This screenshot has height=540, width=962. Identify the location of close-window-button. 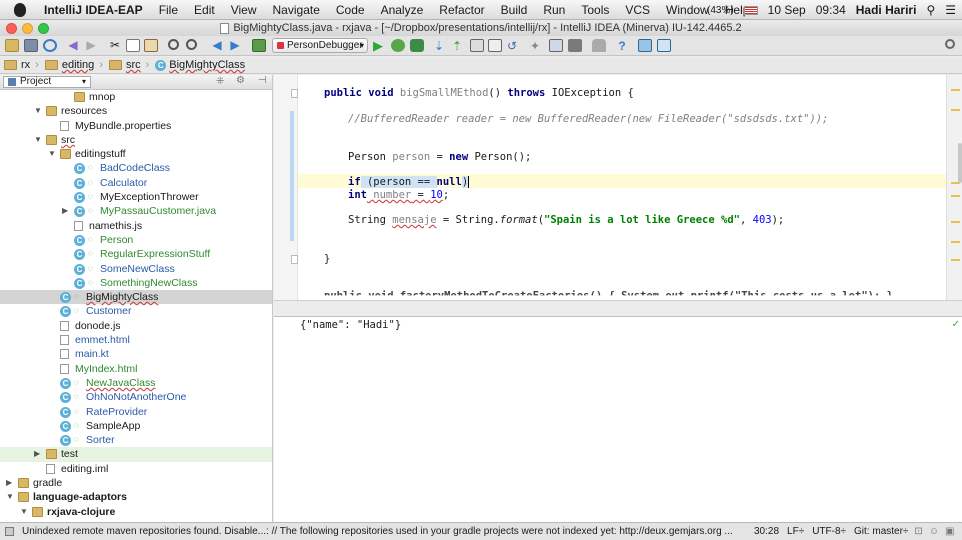
(11, 28).